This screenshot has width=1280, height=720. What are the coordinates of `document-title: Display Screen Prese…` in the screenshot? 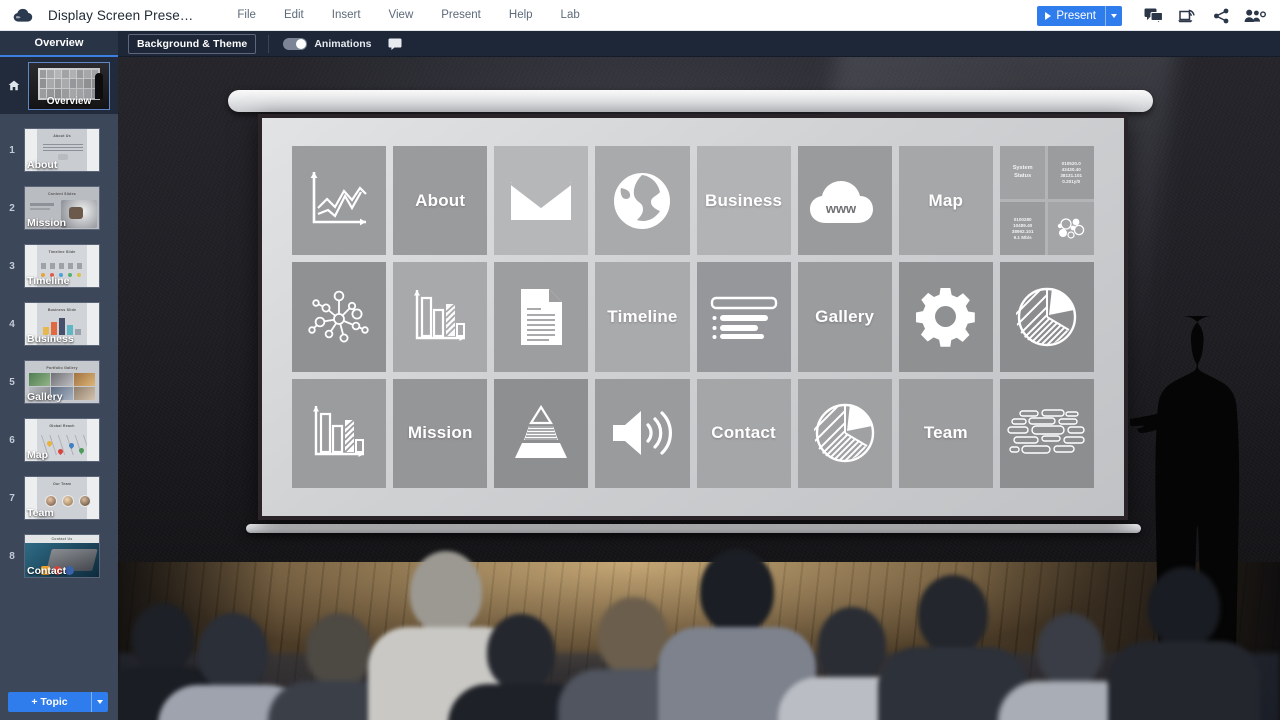 It's located at (121, 15).